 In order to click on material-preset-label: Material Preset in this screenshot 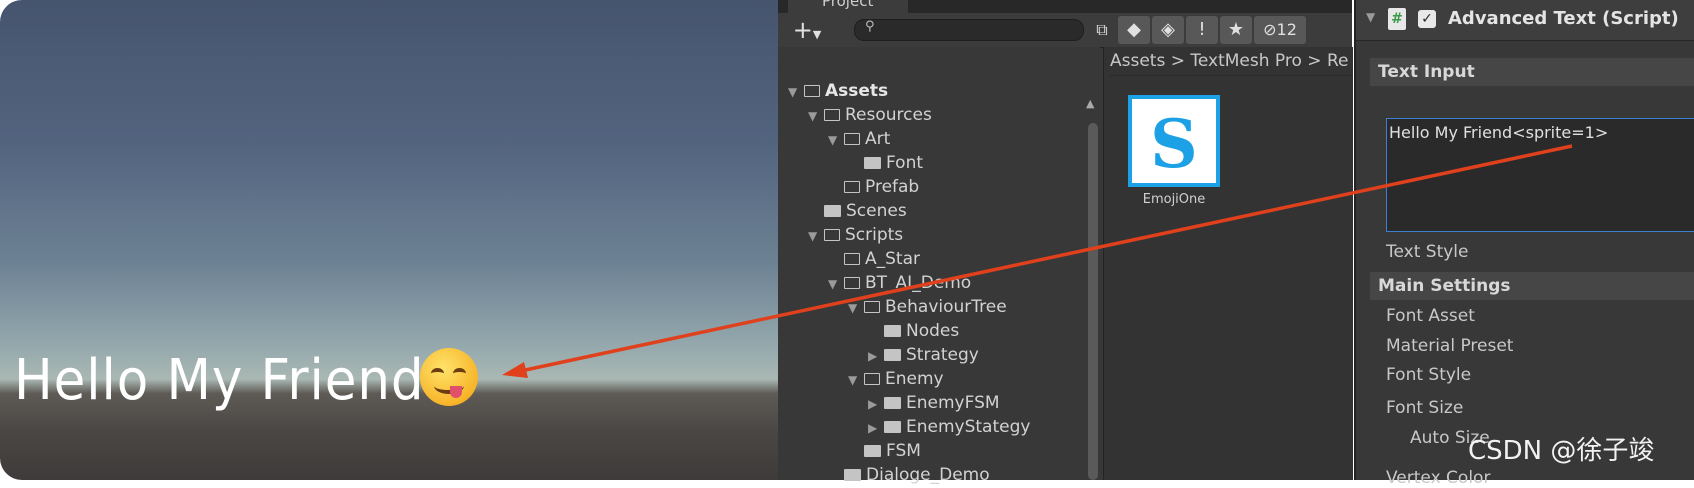, I will do `click(1450, 346)`.